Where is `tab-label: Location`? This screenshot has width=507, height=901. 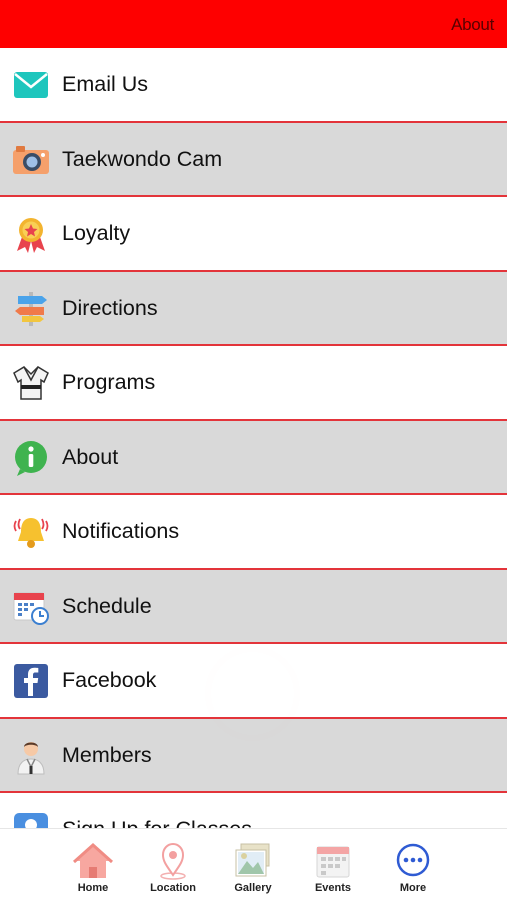 tab-label: Location is located at coordinates (173, 888).